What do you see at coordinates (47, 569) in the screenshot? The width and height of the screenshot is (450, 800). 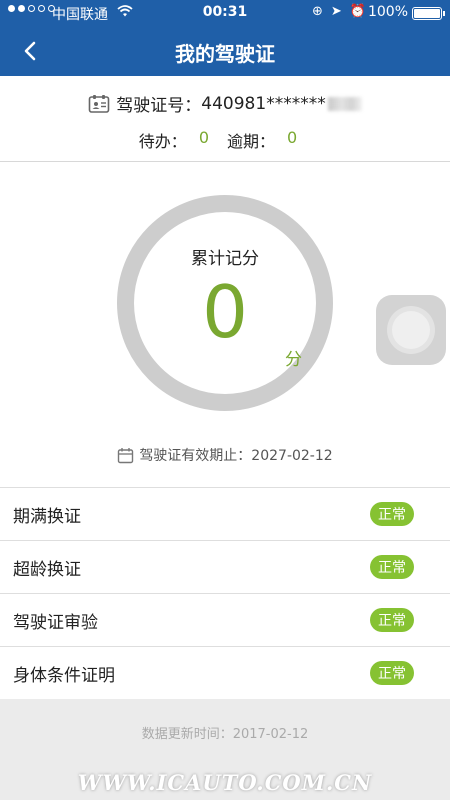 I see `status-item-label: 超龄换证` at bounding box center [47, 569].